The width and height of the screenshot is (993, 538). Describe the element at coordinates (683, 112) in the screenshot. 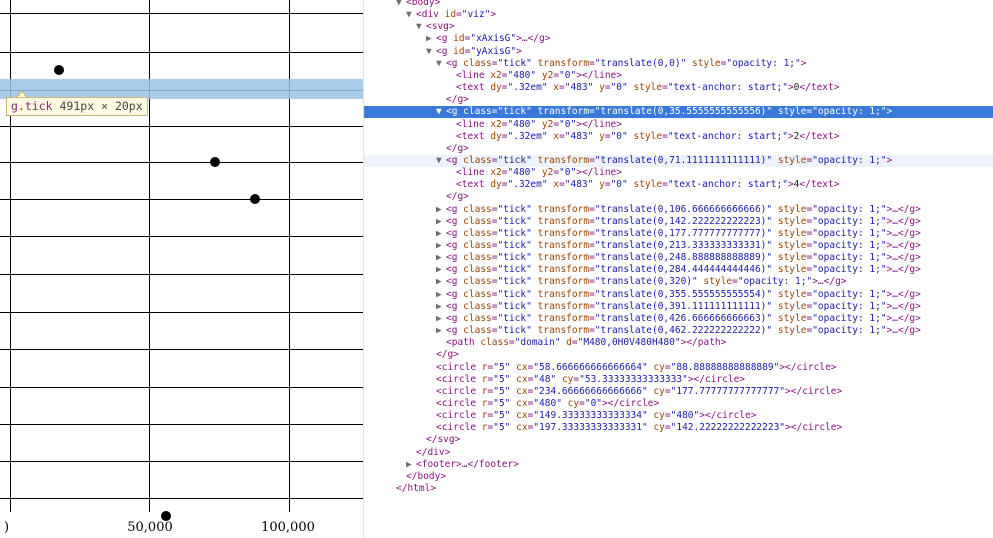

I see `attr-value: "translate(0,35.5555555555556)"` at that location.